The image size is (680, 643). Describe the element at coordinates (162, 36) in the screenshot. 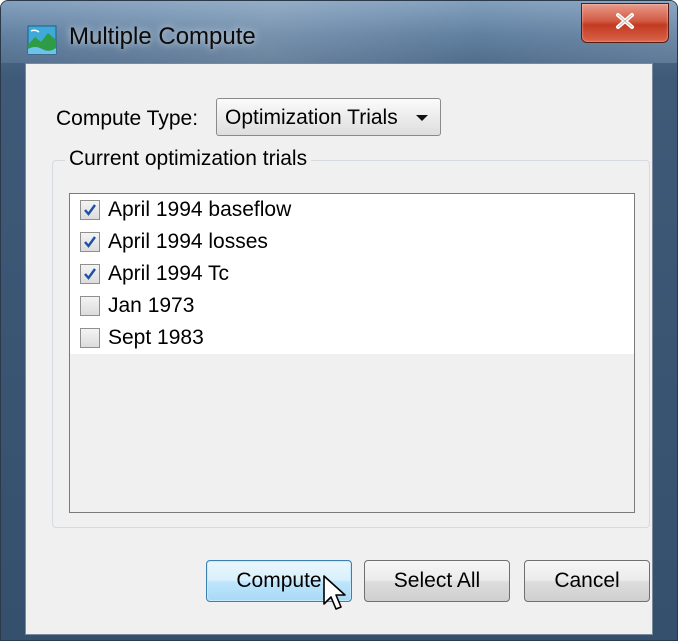

I see `window-title: Multiple Compute` at that location.